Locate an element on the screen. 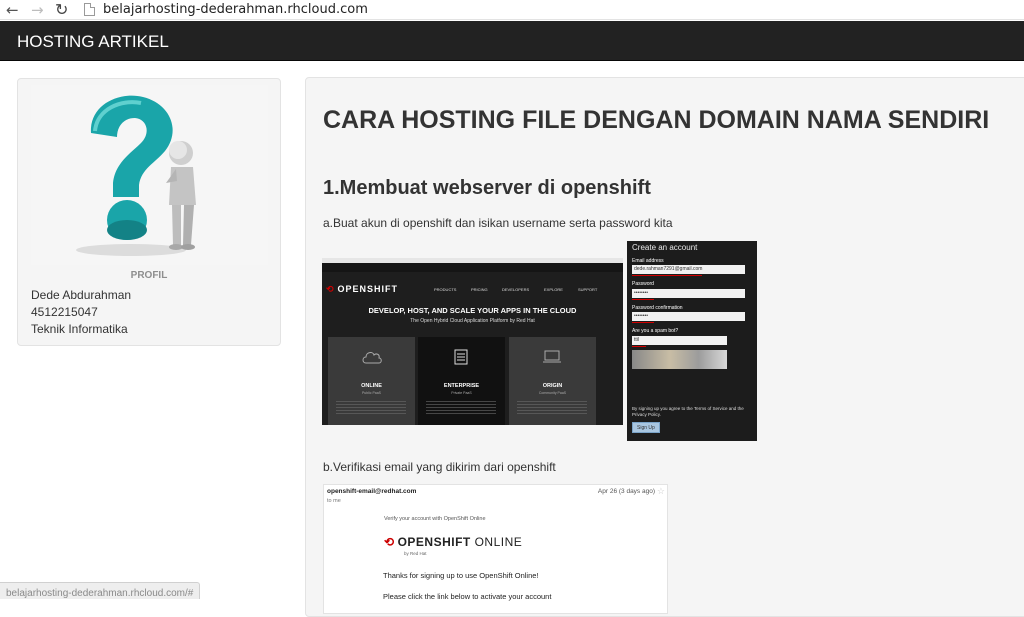  signup-button: Sign Up is located at coordinates (646, 427).